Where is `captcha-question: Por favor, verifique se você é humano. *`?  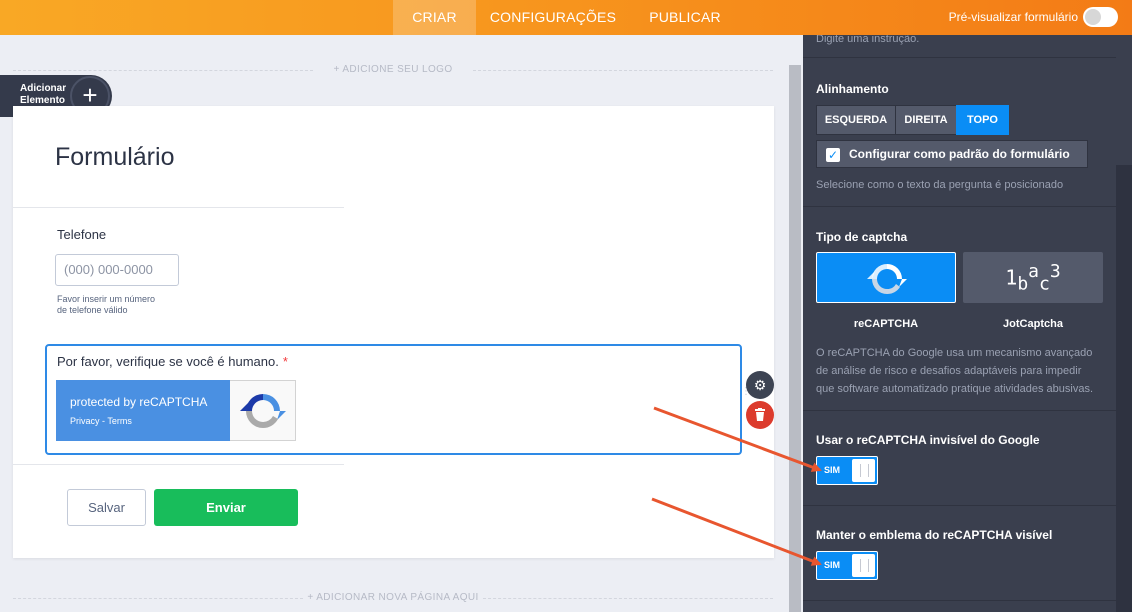 captcha-question: Por favor, verifique se você é humano. * is located at coordinates (172, 361).